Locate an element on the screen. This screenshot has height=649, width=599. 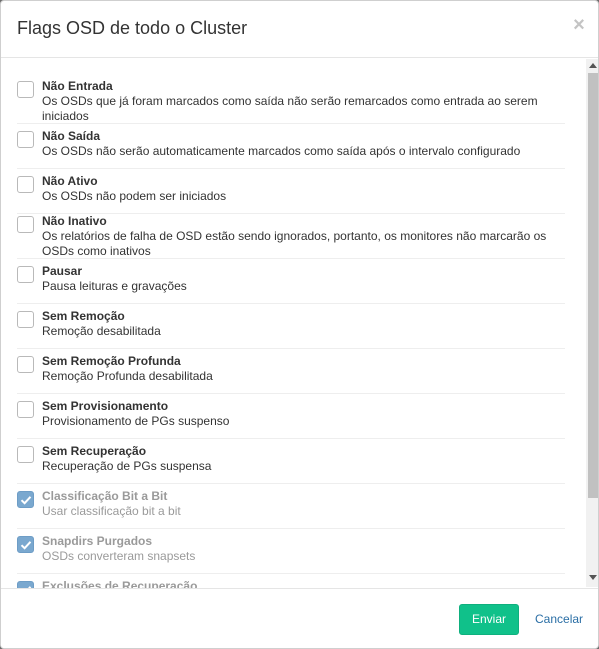
flag-name: Classificação Bit a Bit is located at coordinates (105, 496).